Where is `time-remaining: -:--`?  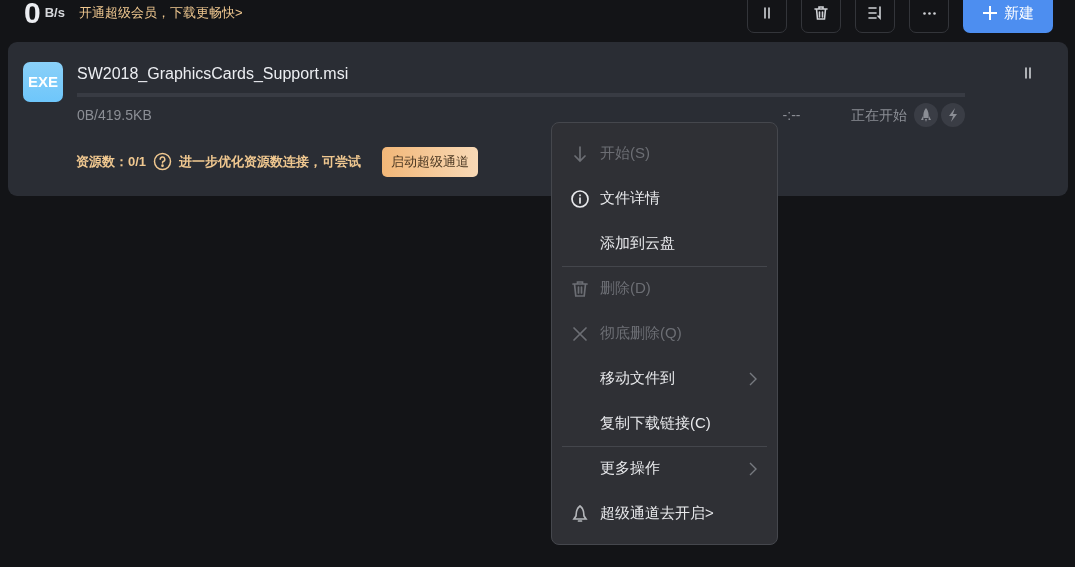 time-remaining: -:-- is located at coordinates (791, 115).